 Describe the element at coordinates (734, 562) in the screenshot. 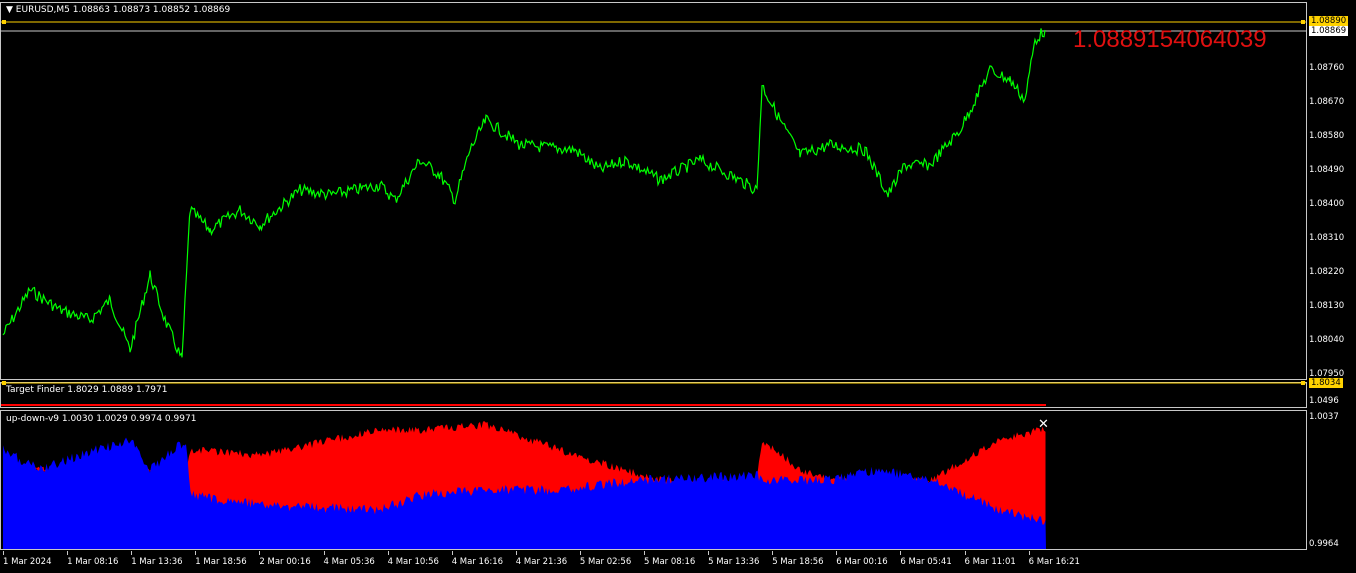

I see `time-tick-label: 5 Mar 13:36` at that location.